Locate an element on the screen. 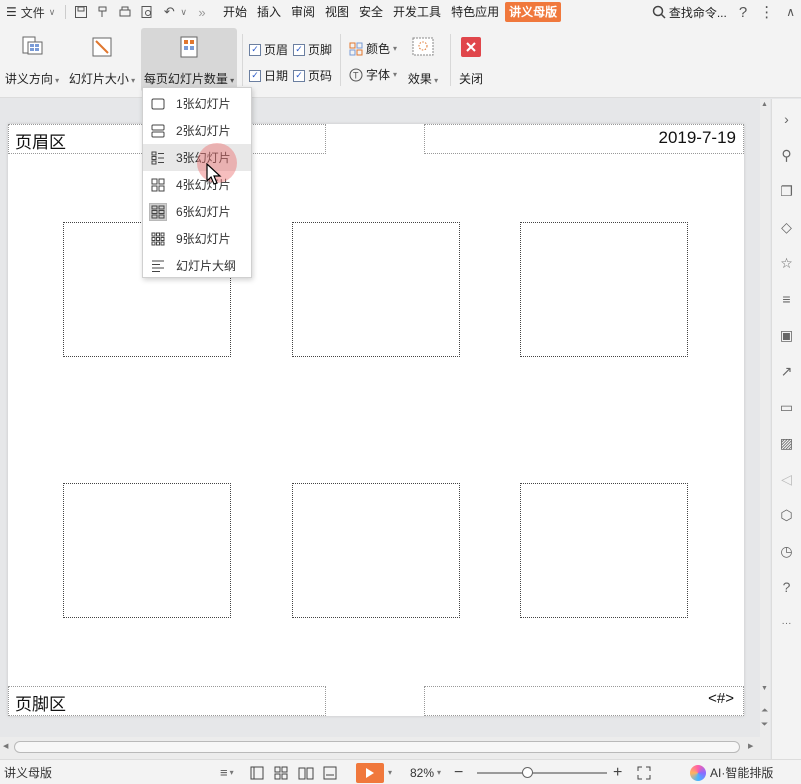 The width and height of the screenshot is (801, 784). dropdown-arrow-icon: ▾ is located at coordinates (395, 48).